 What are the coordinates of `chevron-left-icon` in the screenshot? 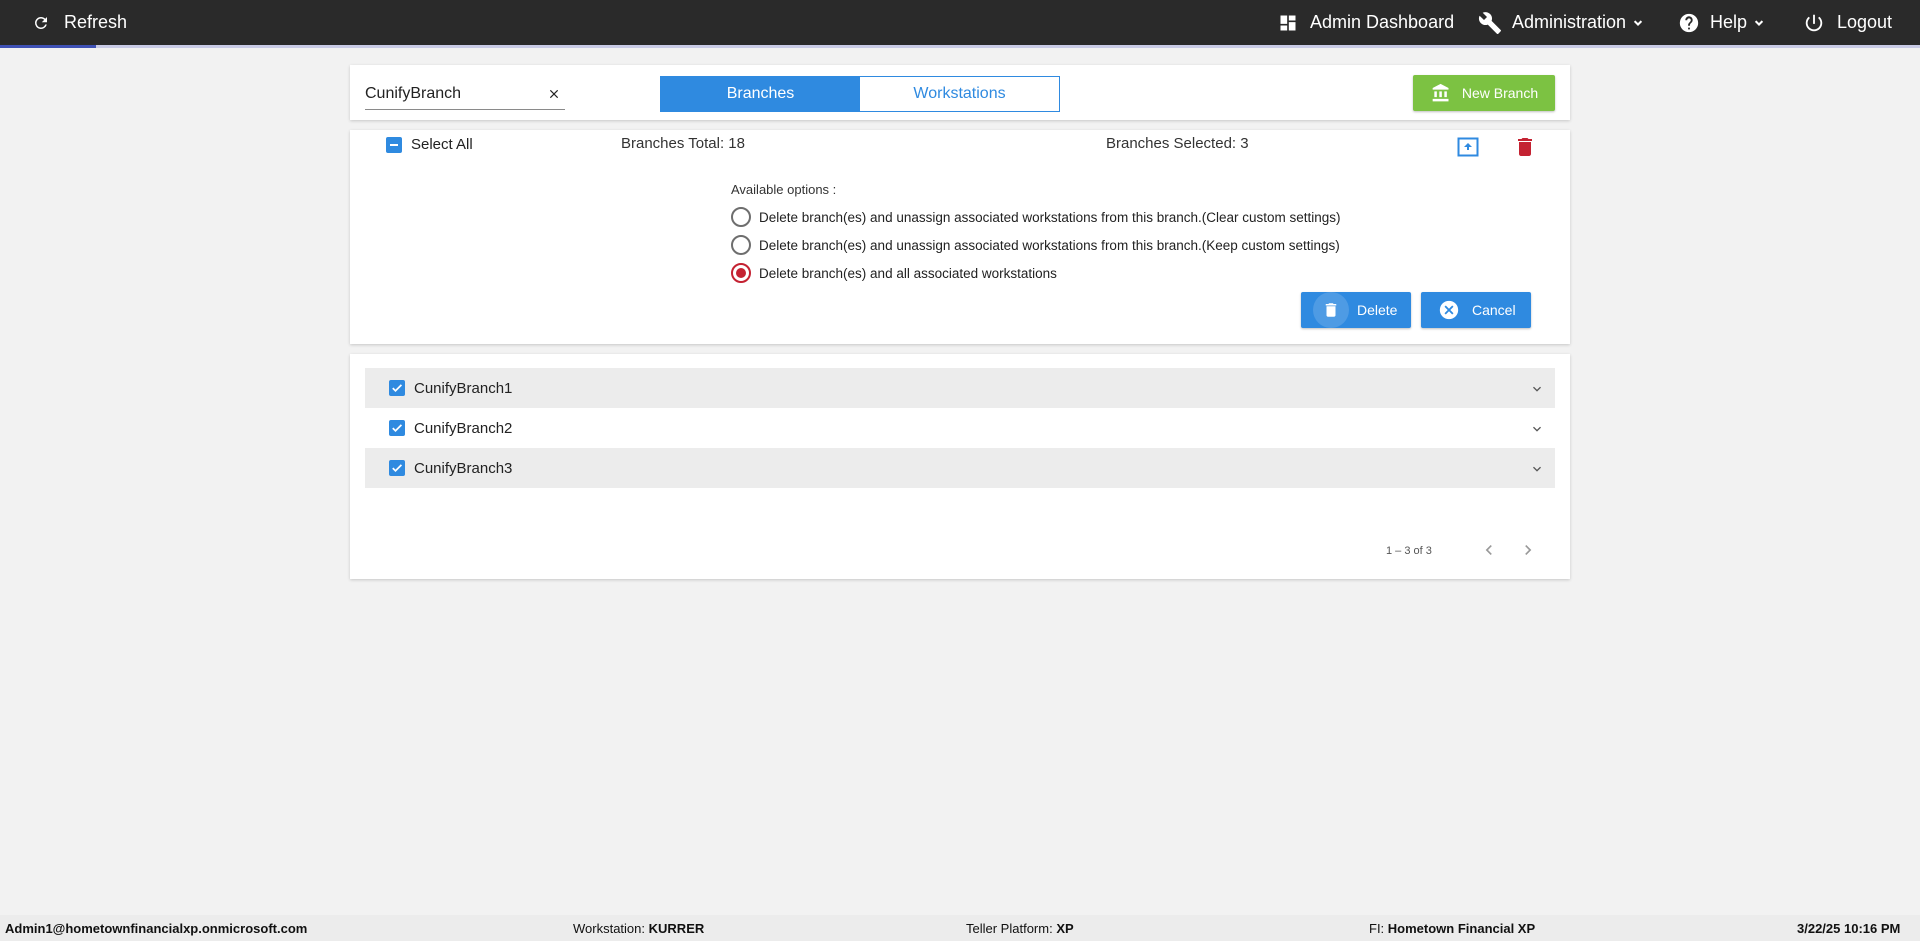 It's located at (1489, 550).